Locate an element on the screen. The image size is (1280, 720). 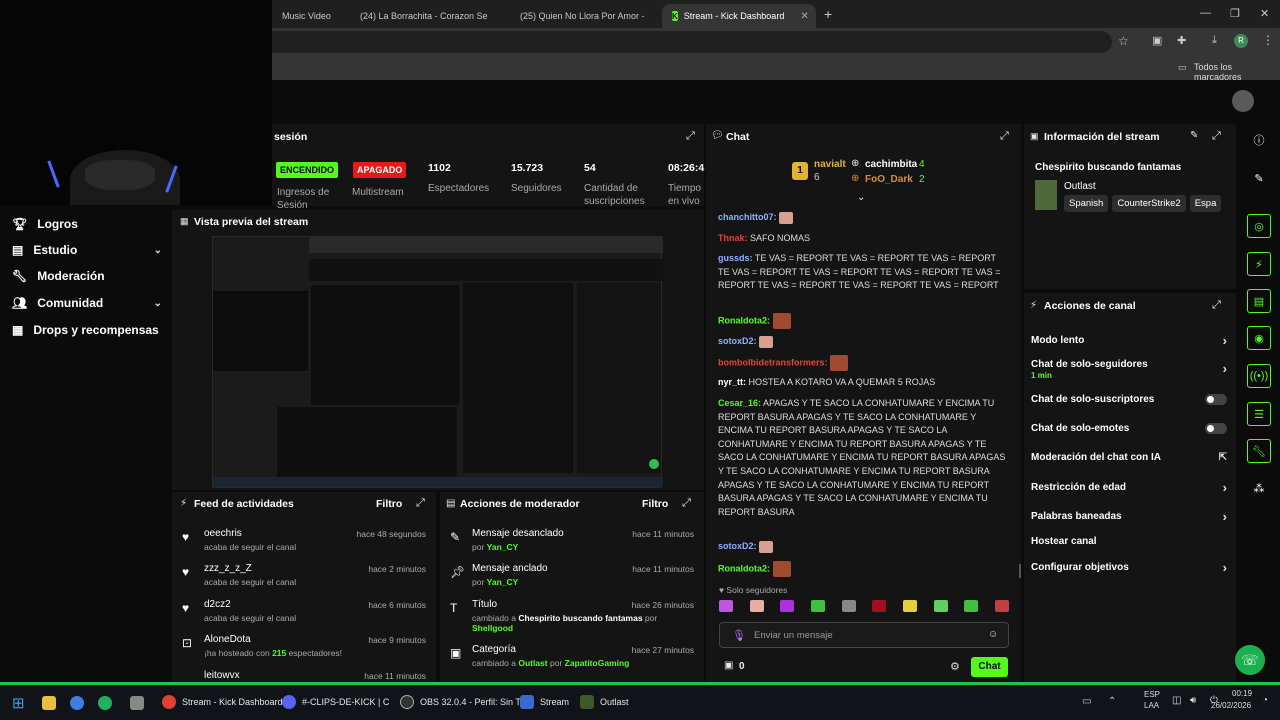
emotes-only-toggle is located at coordinates (1216, 428).